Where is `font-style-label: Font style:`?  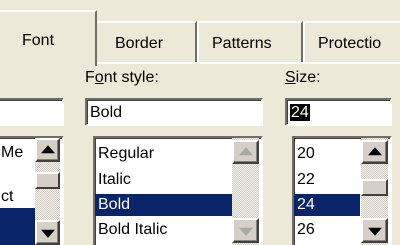 font-style-label: Font style: is located at coordinates (122, 77).